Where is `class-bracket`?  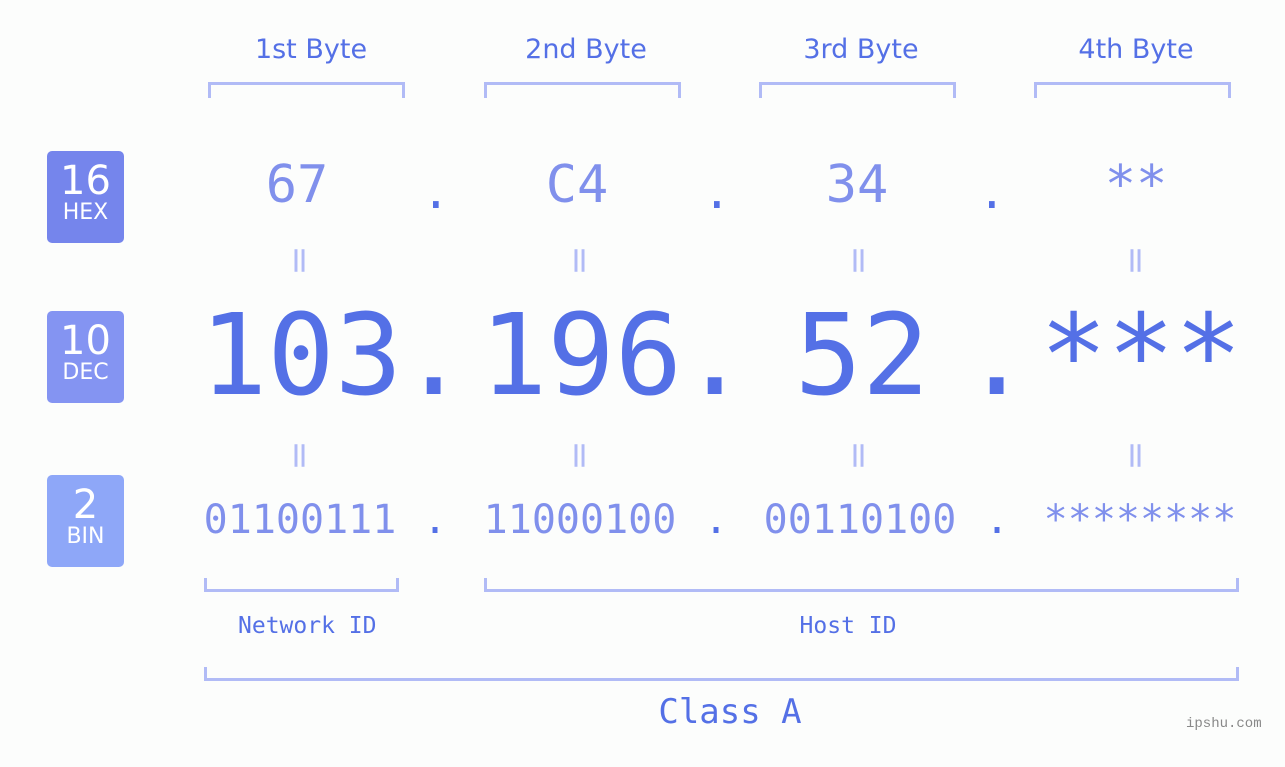 class-bracket is located at coordinates (721, 674).